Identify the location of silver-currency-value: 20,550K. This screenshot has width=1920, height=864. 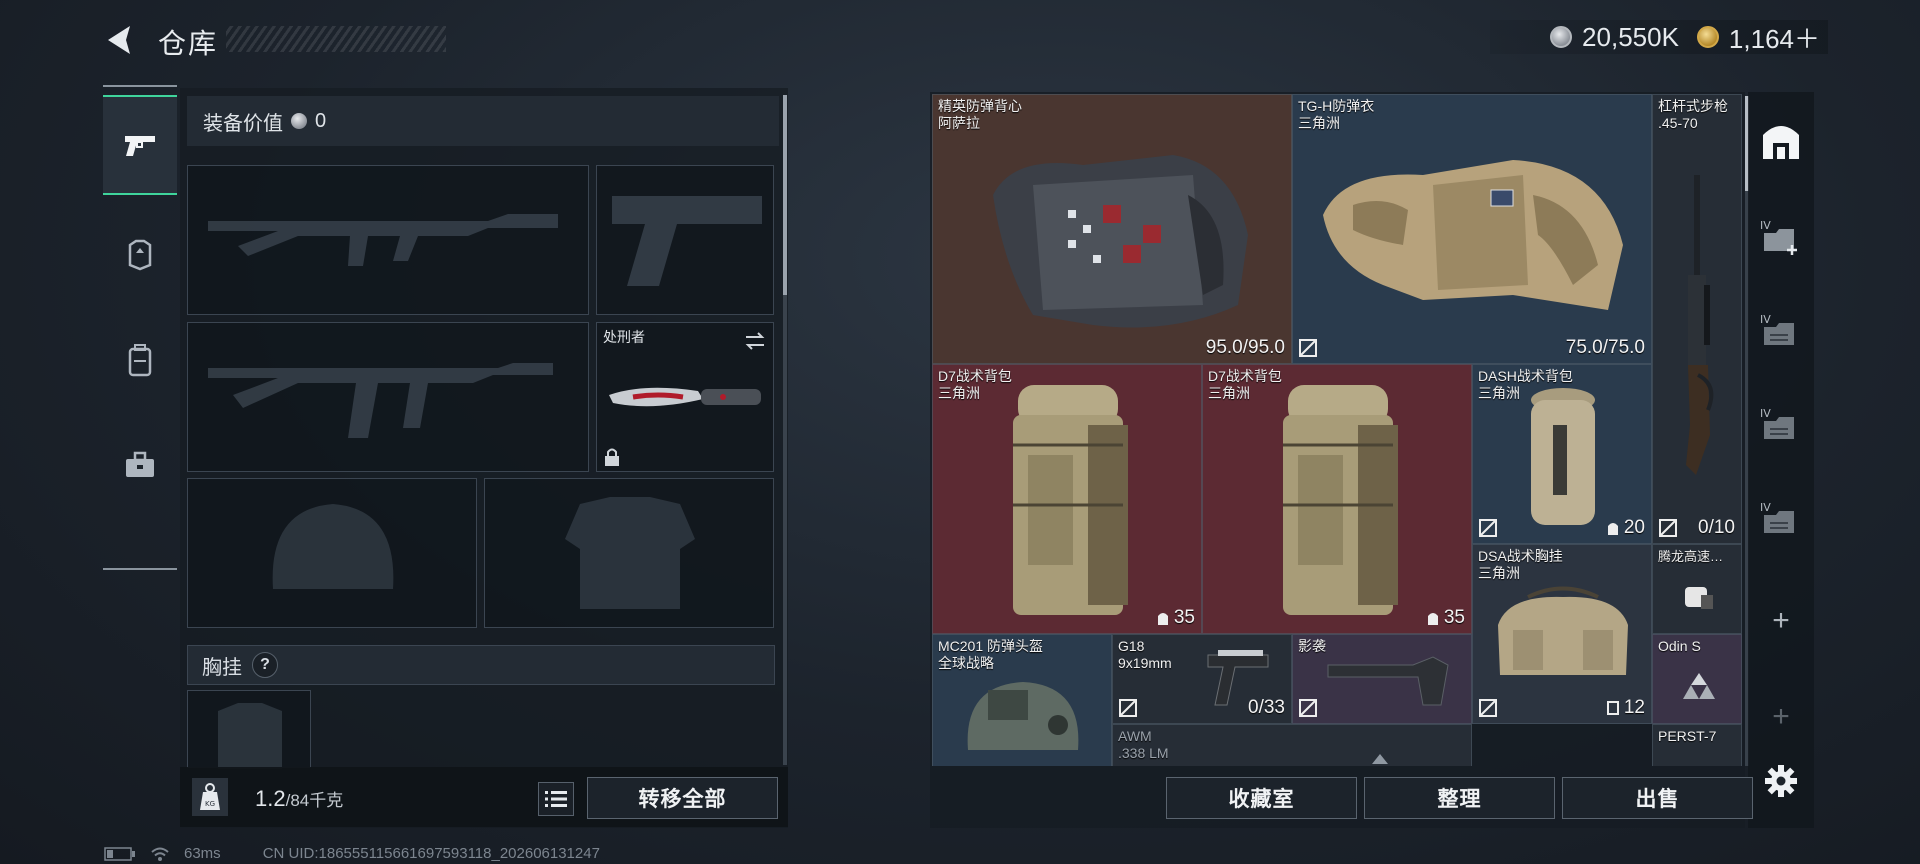
(1630, 36).